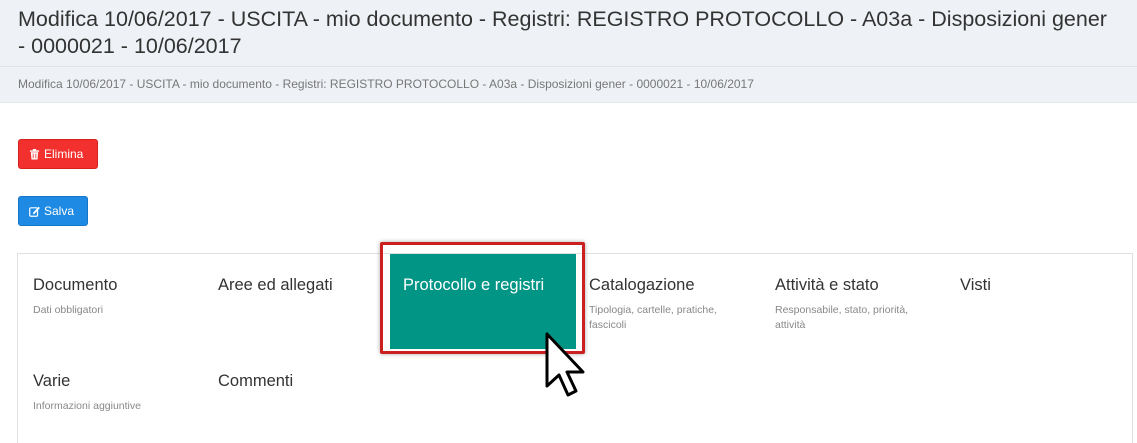  I want to click on tab-aree-allegati: Aree ed allegati, so click(303, 285).